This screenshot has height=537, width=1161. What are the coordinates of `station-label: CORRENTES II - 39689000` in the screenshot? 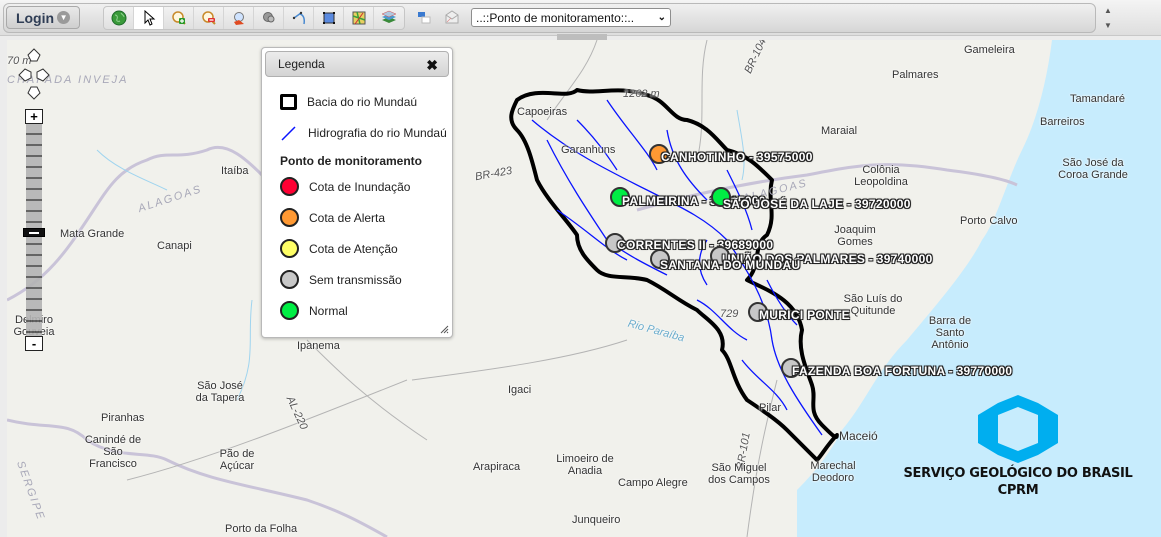 It's located at (695, 245).